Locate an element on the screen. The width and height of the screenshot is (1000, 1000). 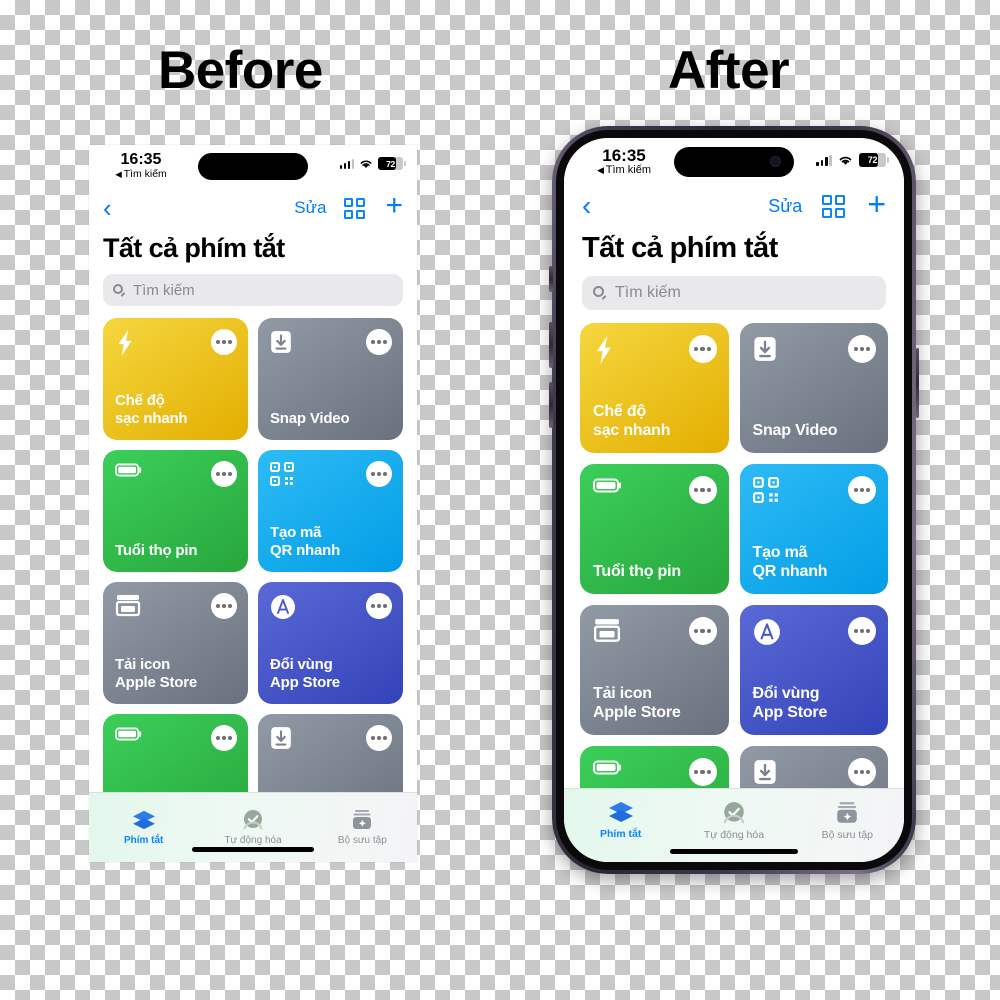
automation-check-icon is located at coordinates (734, 812).